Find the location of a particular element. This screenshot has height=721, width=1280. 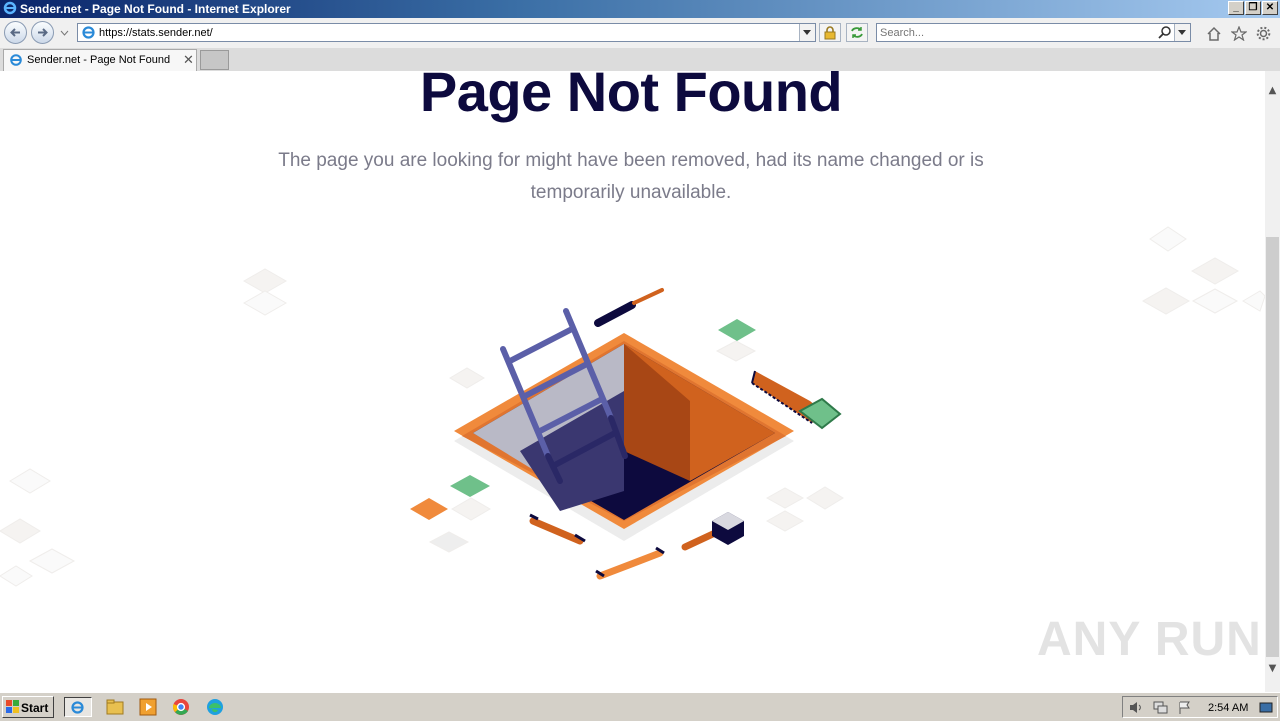

close-tab-icon: ✕ is located at coordinates (188, 60).